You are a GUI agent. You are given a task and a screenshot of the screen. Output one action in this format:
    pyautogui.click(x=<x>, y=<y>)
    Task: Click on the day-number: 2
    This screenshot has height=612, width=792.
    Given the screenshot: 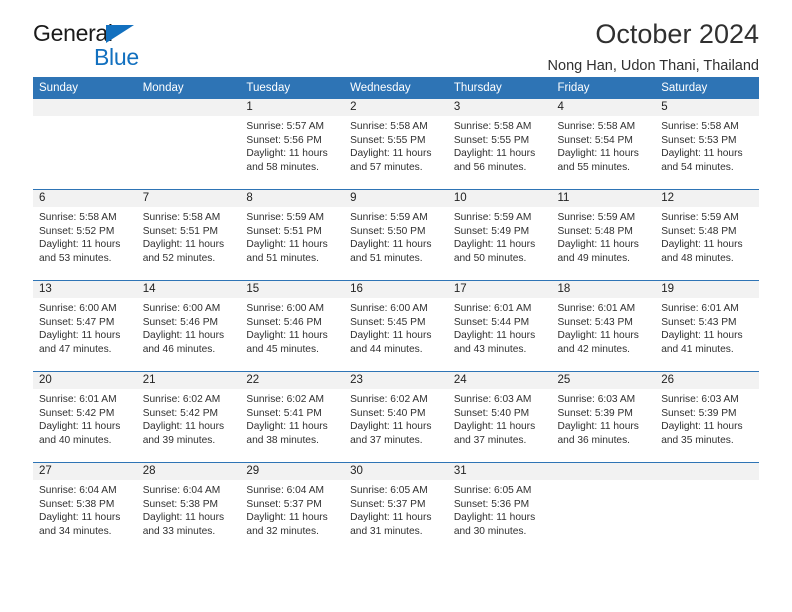 What is the action you would take?
    pyautogui.click(x=396, y=107)
    